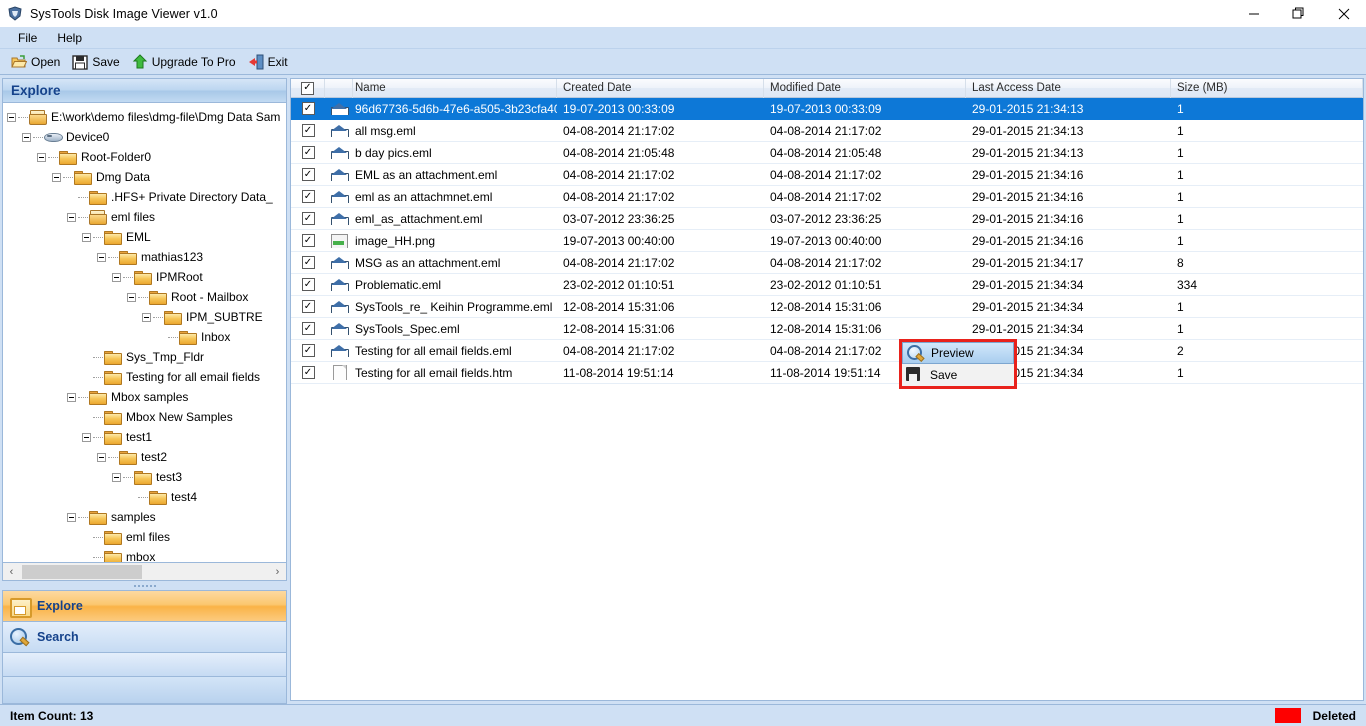 The height and width of the screenshot is (726, 1366). Describe the element at coordinates (1253, 13) in the screenshot. I see `minimize-button` at that location.